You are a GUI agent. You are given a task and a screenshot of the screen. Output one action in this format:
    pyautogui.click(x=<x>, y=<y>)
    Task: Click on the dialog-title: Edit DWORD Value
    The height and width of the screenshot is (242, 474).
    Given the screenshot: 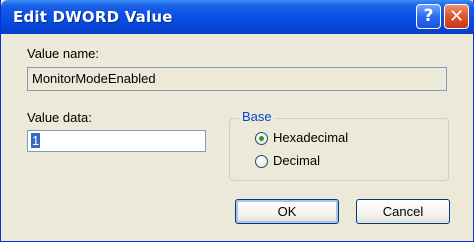 What is the action you would take?
    pyautogui.click(x=93, y=17)
    